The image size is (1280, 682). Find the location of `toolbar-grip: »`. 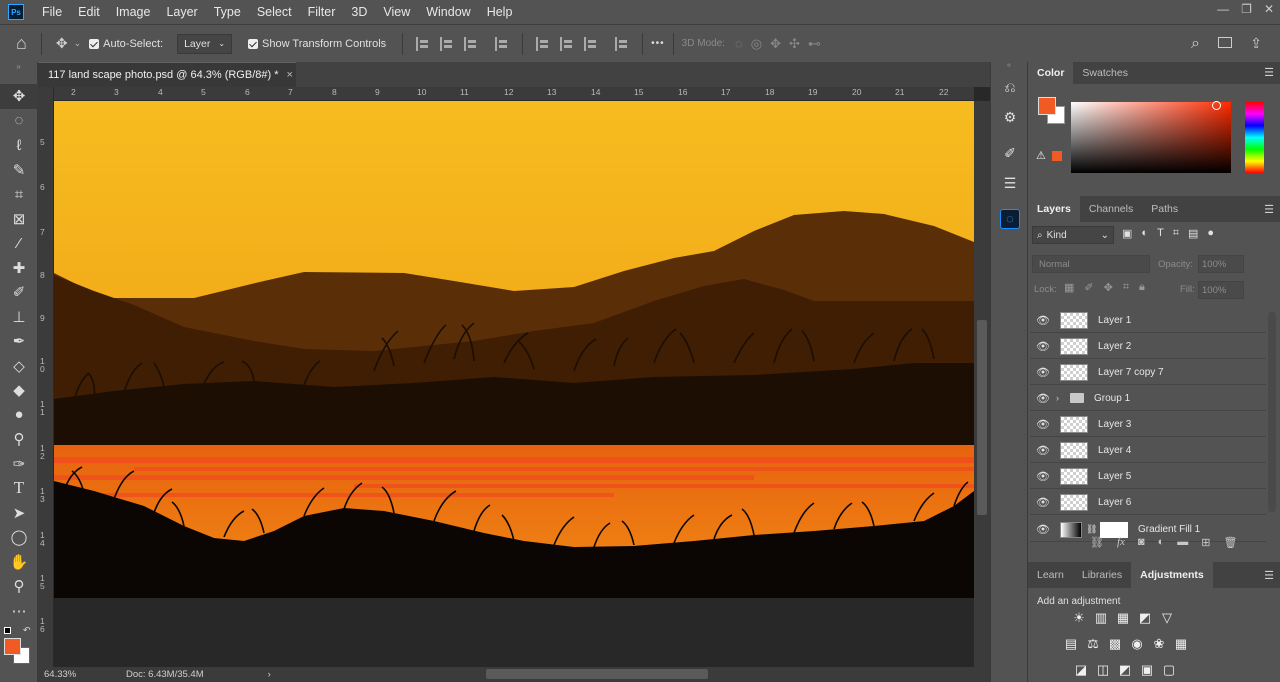

toolbar-grip: » is located at coordinates (18, 73).